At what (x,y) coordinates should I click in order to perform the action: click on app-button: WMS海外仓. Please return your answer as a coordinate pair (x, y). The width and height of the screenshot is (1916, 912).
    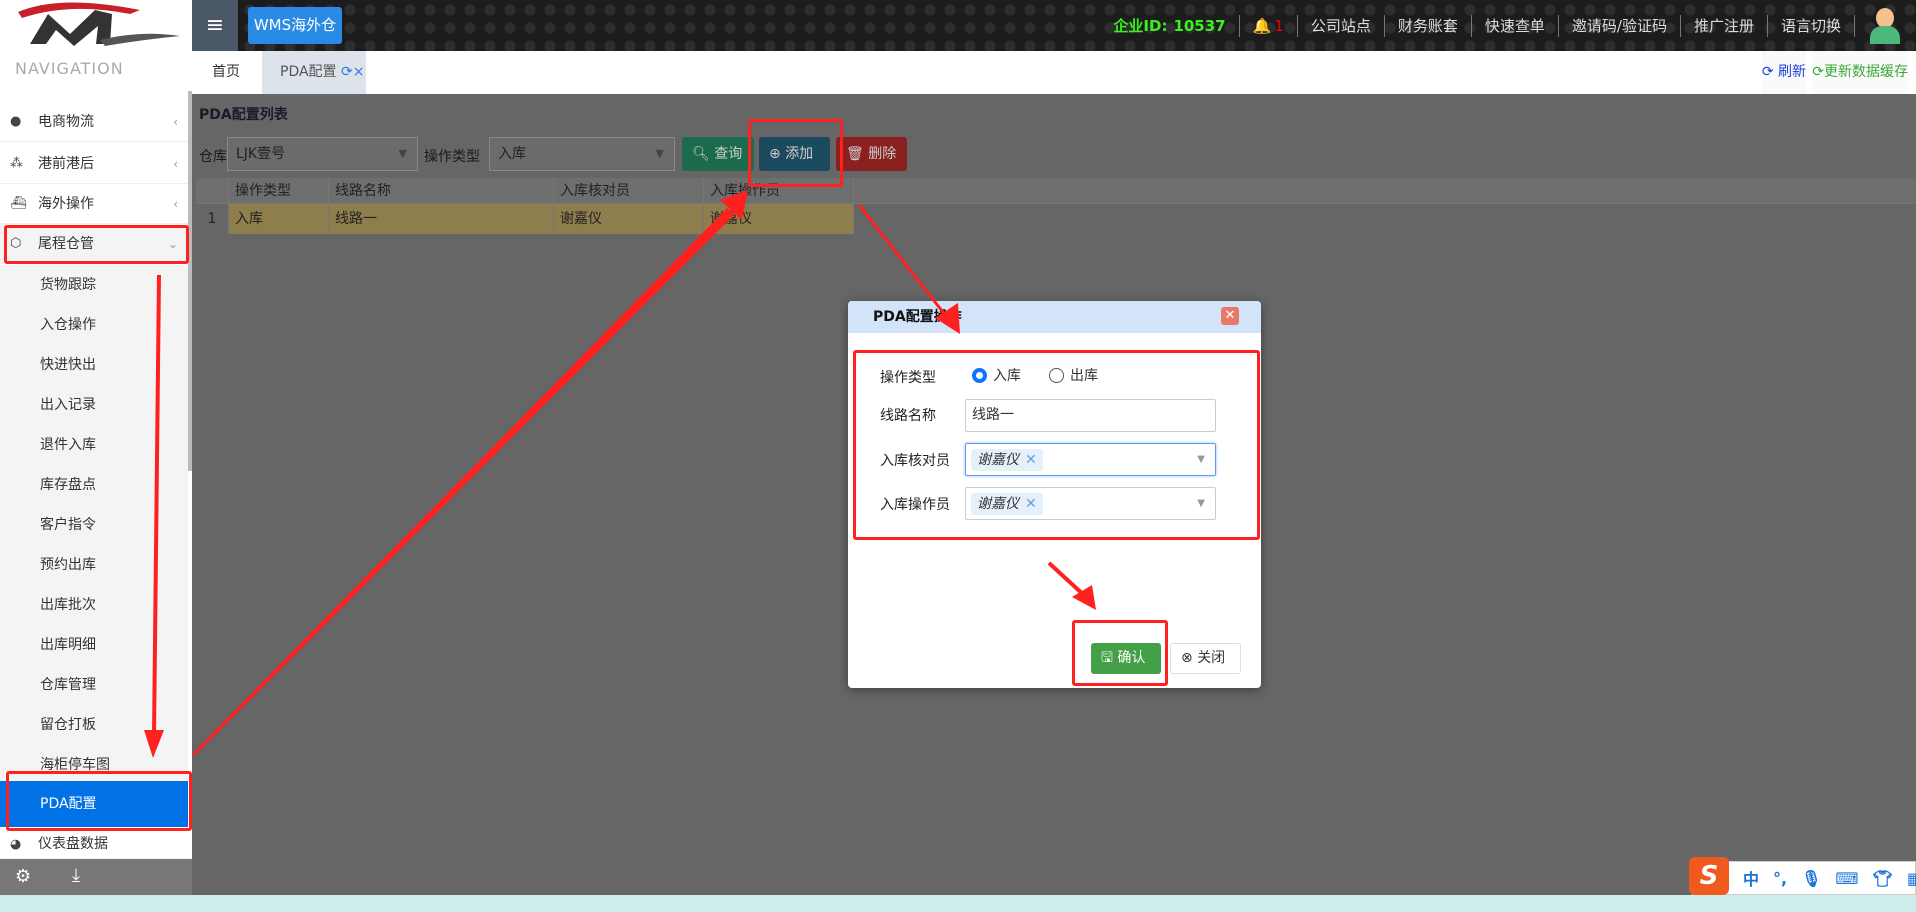
    Looking at the image, I should click on (295, 25).